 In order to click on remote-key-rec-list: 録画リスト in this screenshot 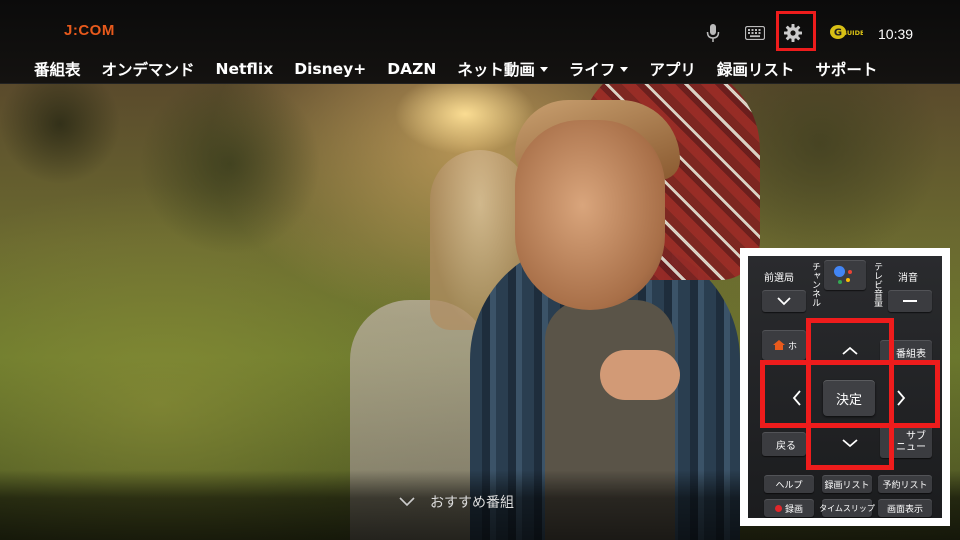, I will do `click(847, 484)`.